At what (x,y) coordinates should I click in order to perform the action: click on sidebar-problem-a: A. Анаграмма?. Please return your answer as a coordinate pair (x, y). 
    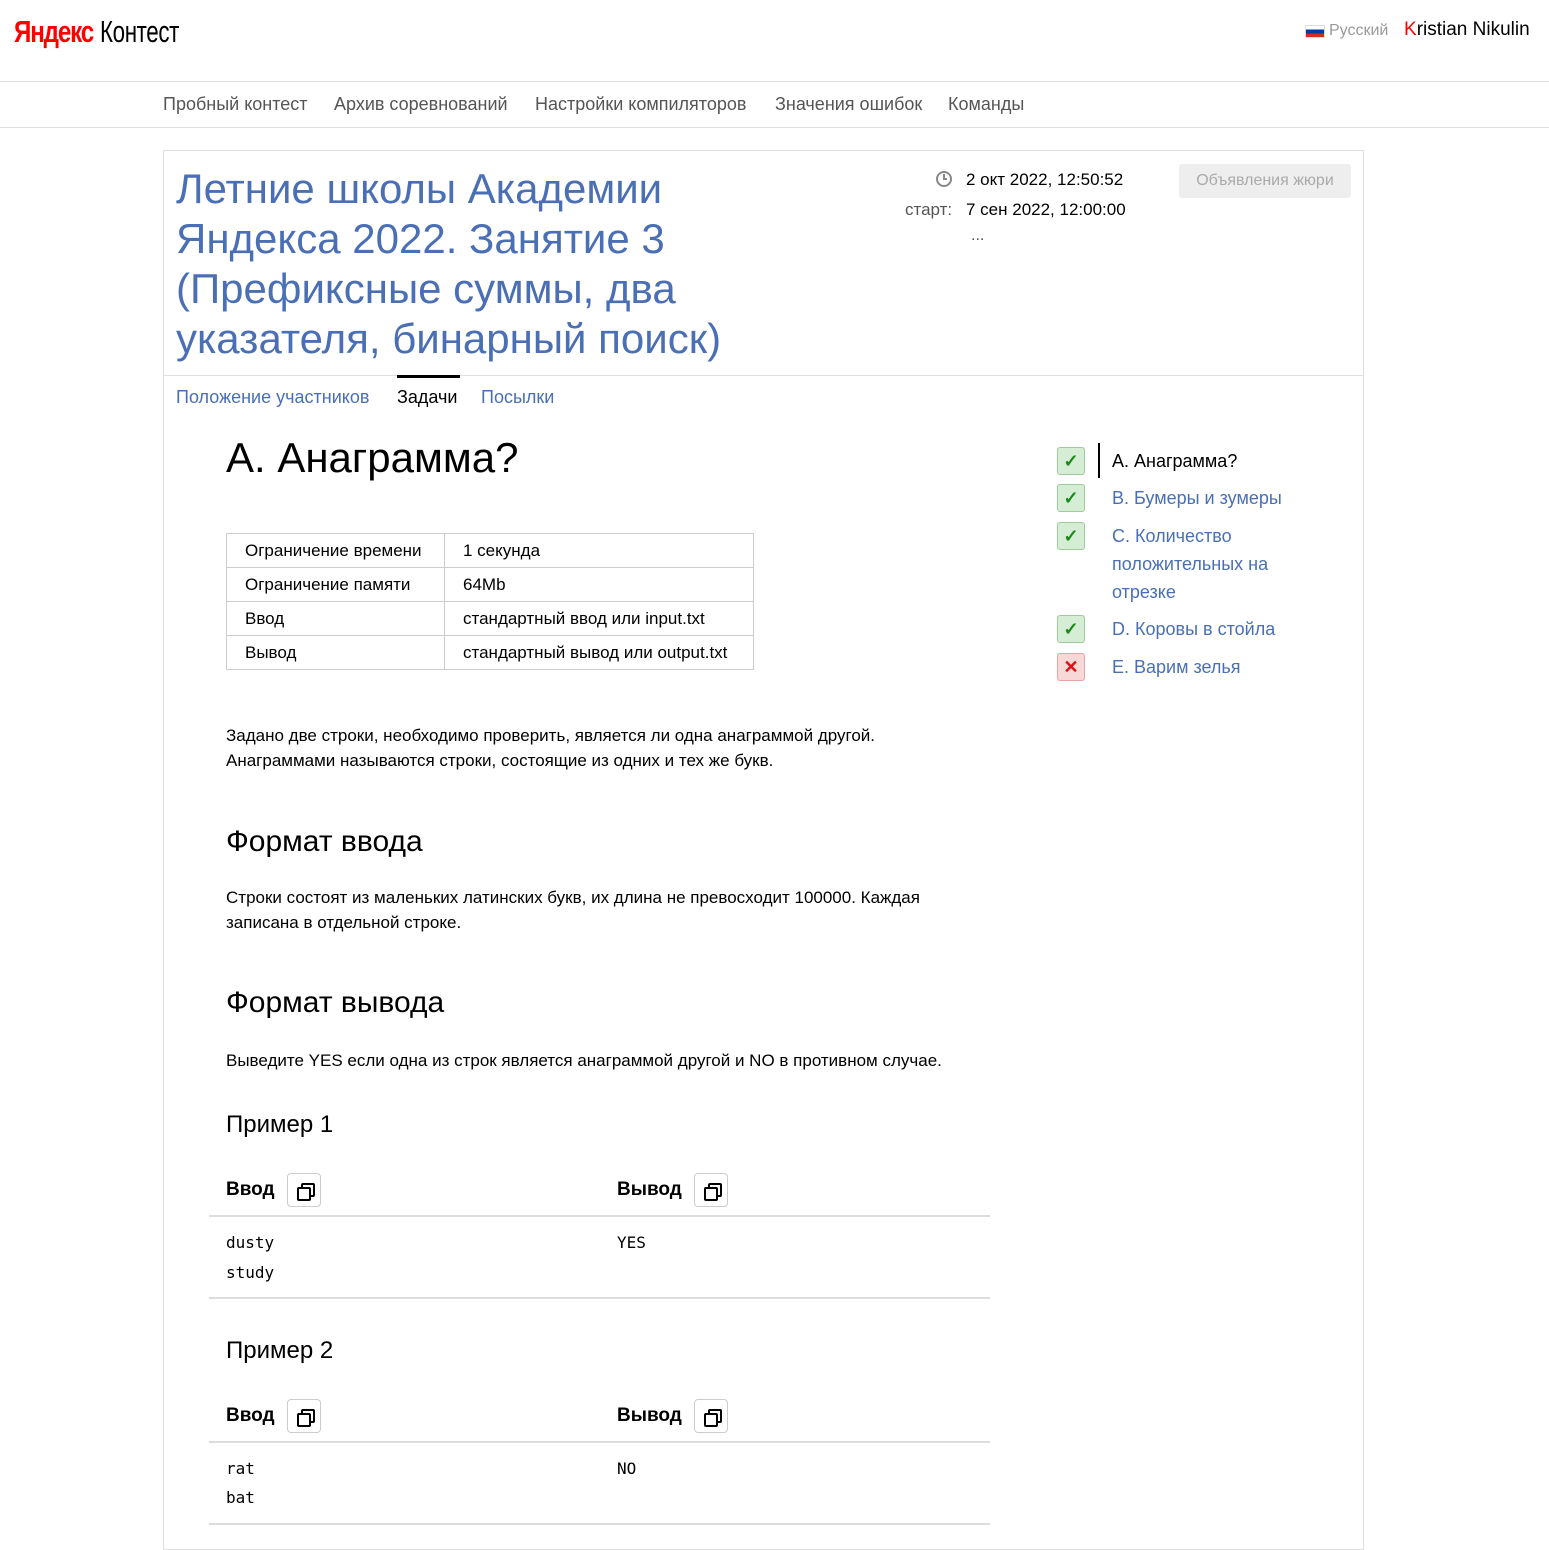
    Looking at the image, I should click on (1212, 461).